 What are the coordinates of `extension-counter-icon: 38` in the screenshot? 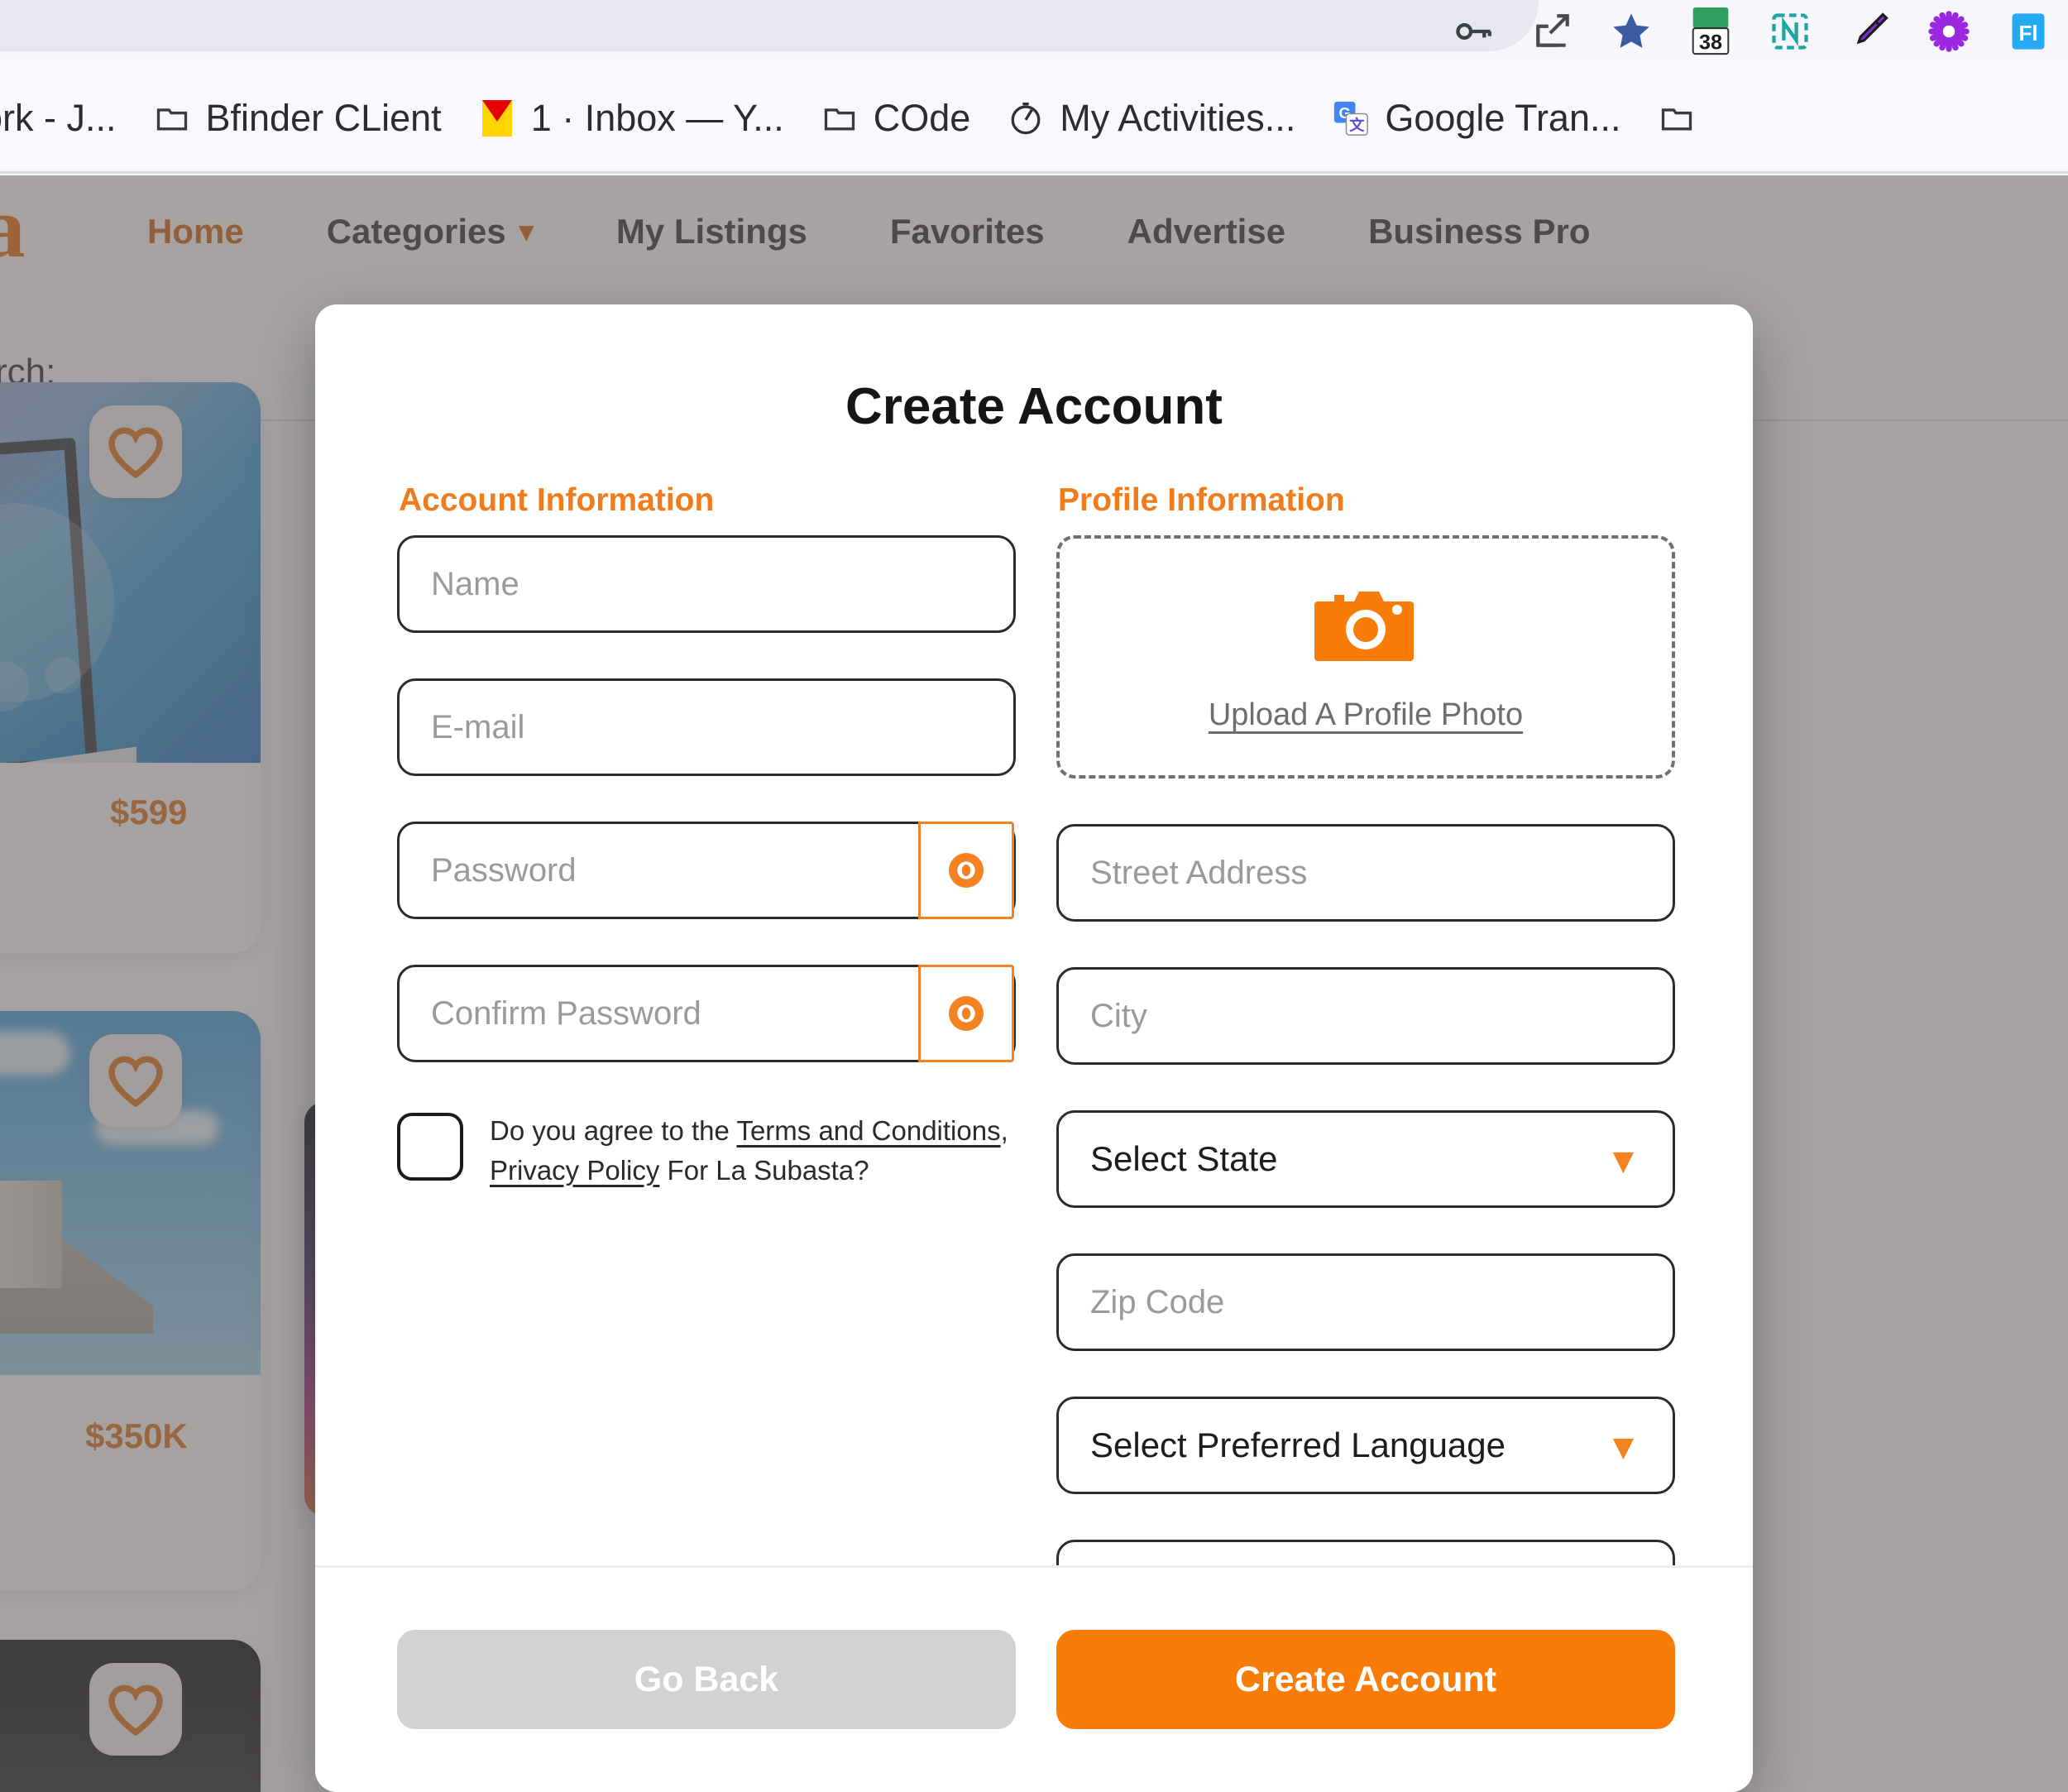 It's located at (1710, 31).